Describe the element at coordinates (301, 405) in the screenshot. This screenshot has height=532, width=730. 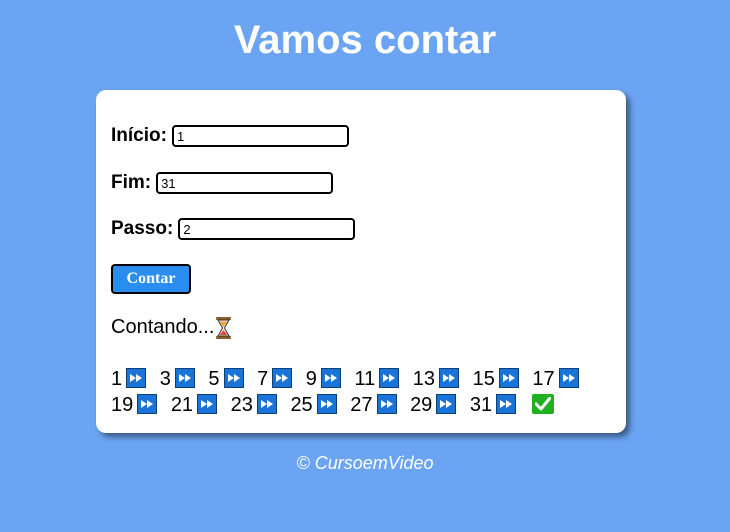
I see `count-number: 25` at that location.